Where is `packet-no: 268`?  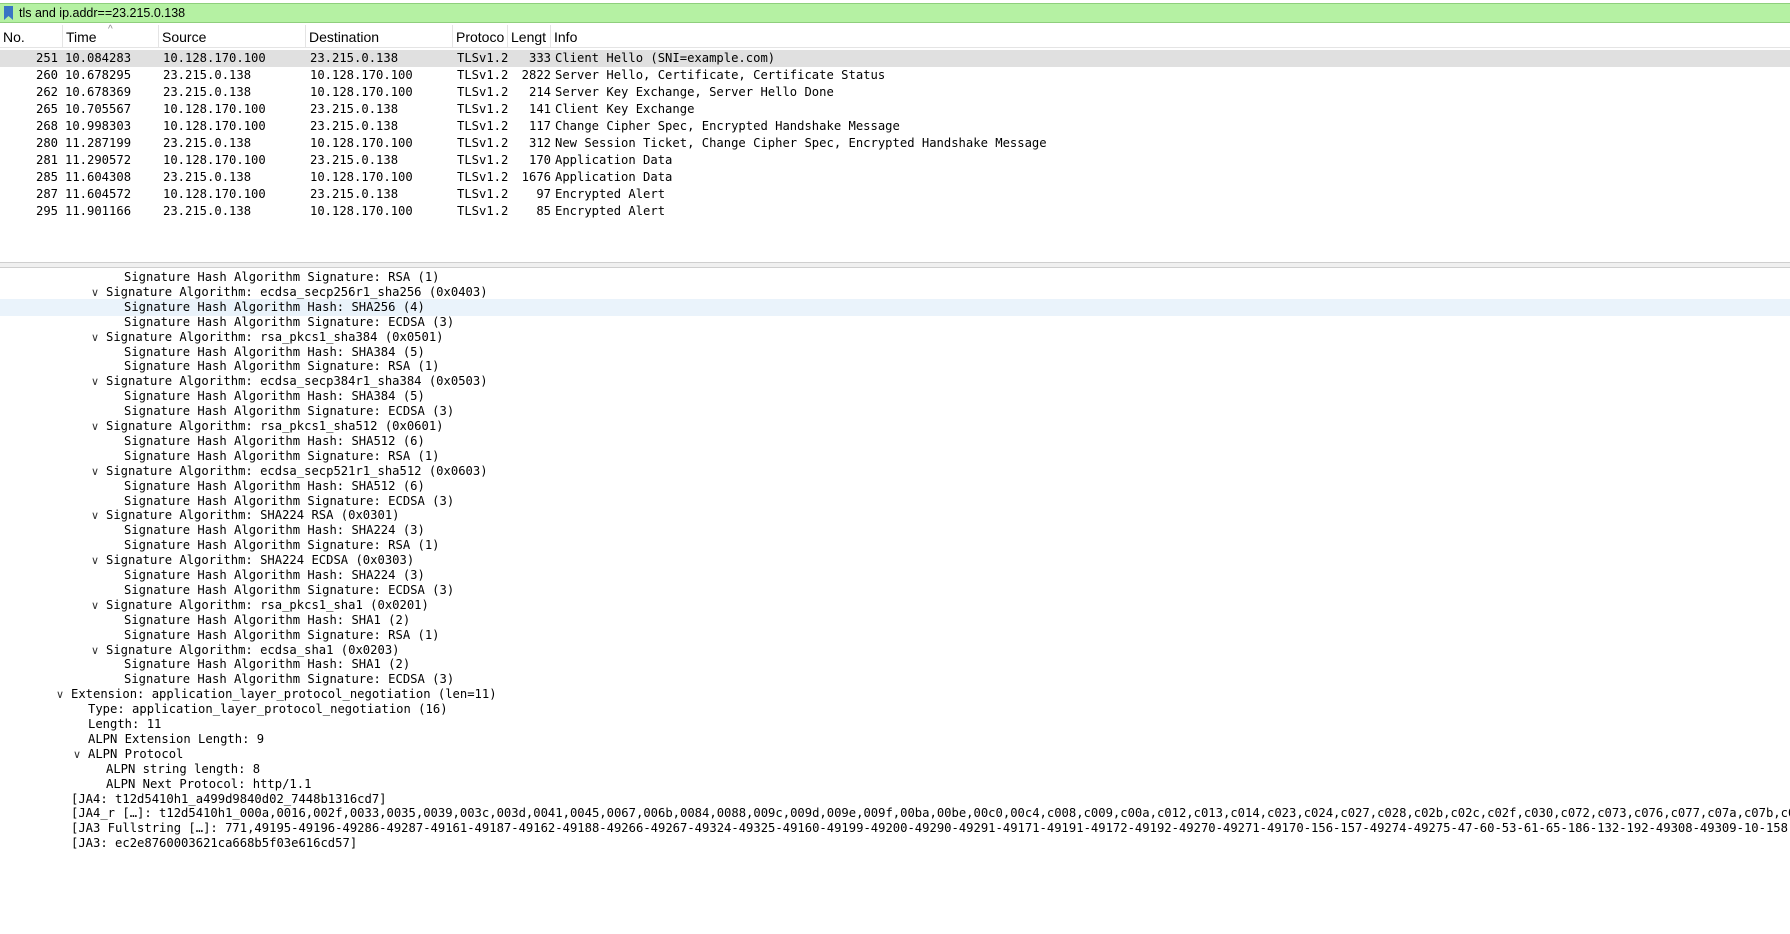
packet-no: 268 is located at coordinates (46, 126).